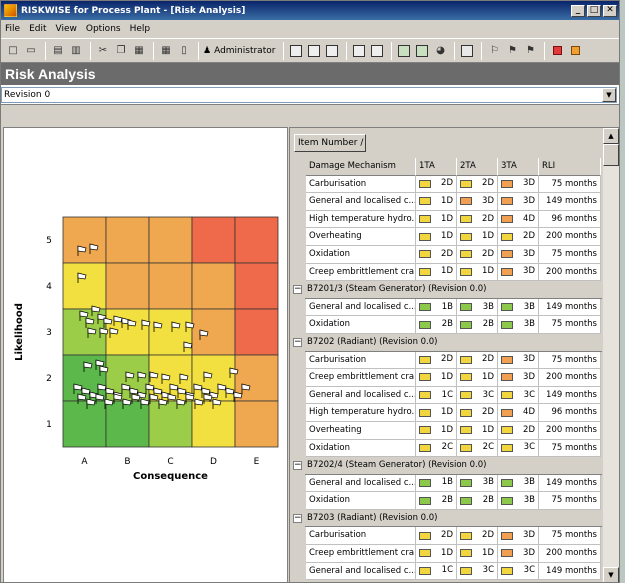 This screenshot has height=583, width=625. Describe the element at coordinates (127, 286) in the screenshot. I see `matrix-cell-4B` at that location.